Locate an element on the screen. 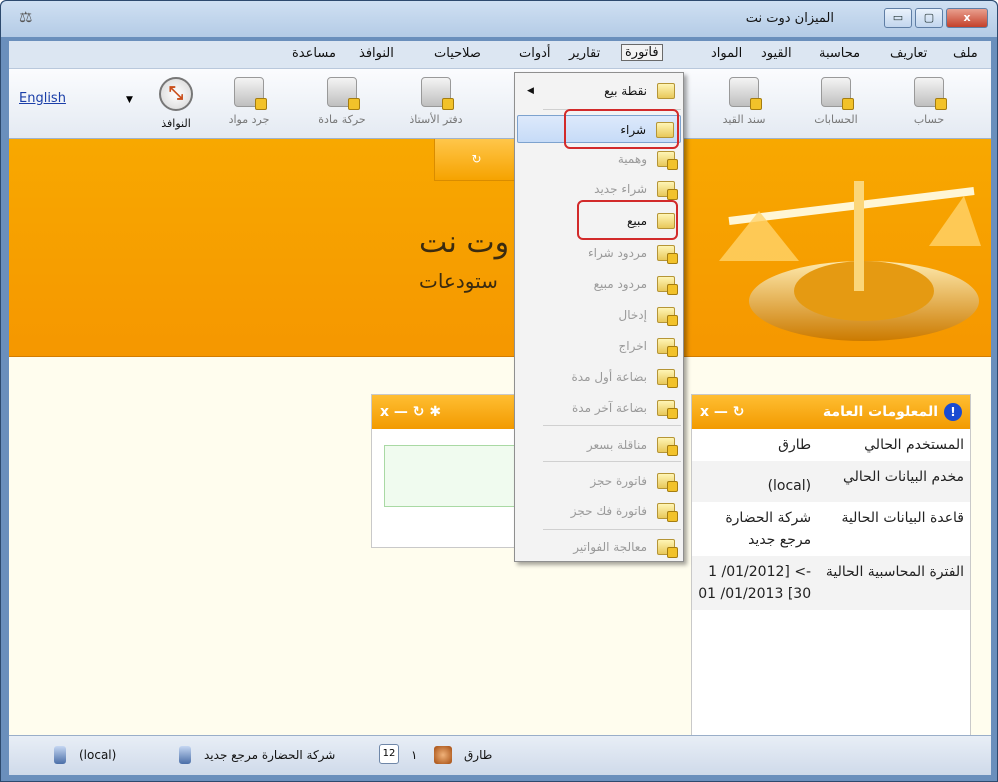  account-button: حساب is located at coordinates (929, 101).